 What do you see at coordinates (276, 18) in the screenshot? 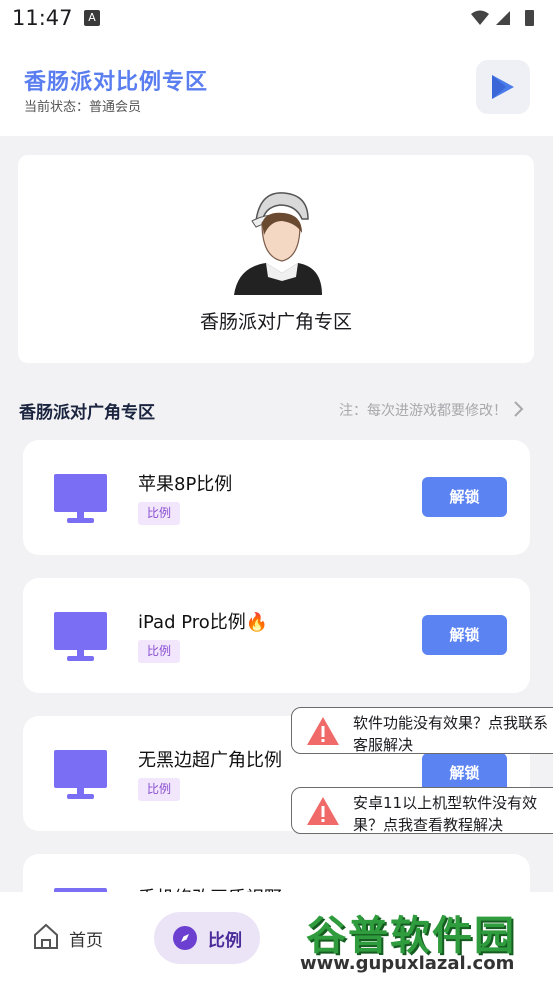
I see `status-bar: 11:47 A` at bounding box center [276, 18].